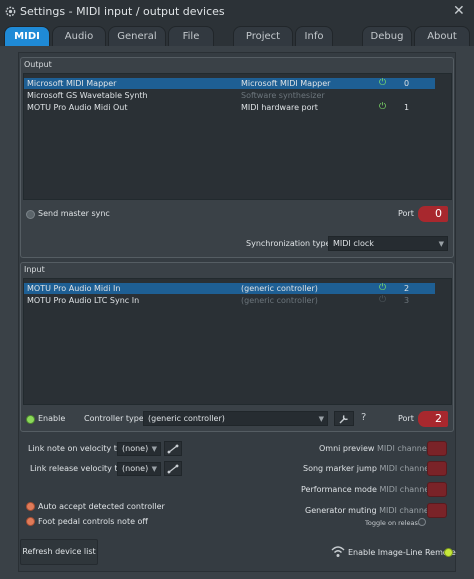 This screenshot has height=579, width=474. Describe the element at coordinates (279, 107) in the screenshot. I see `device-type: MIDI hardware port` at that location.